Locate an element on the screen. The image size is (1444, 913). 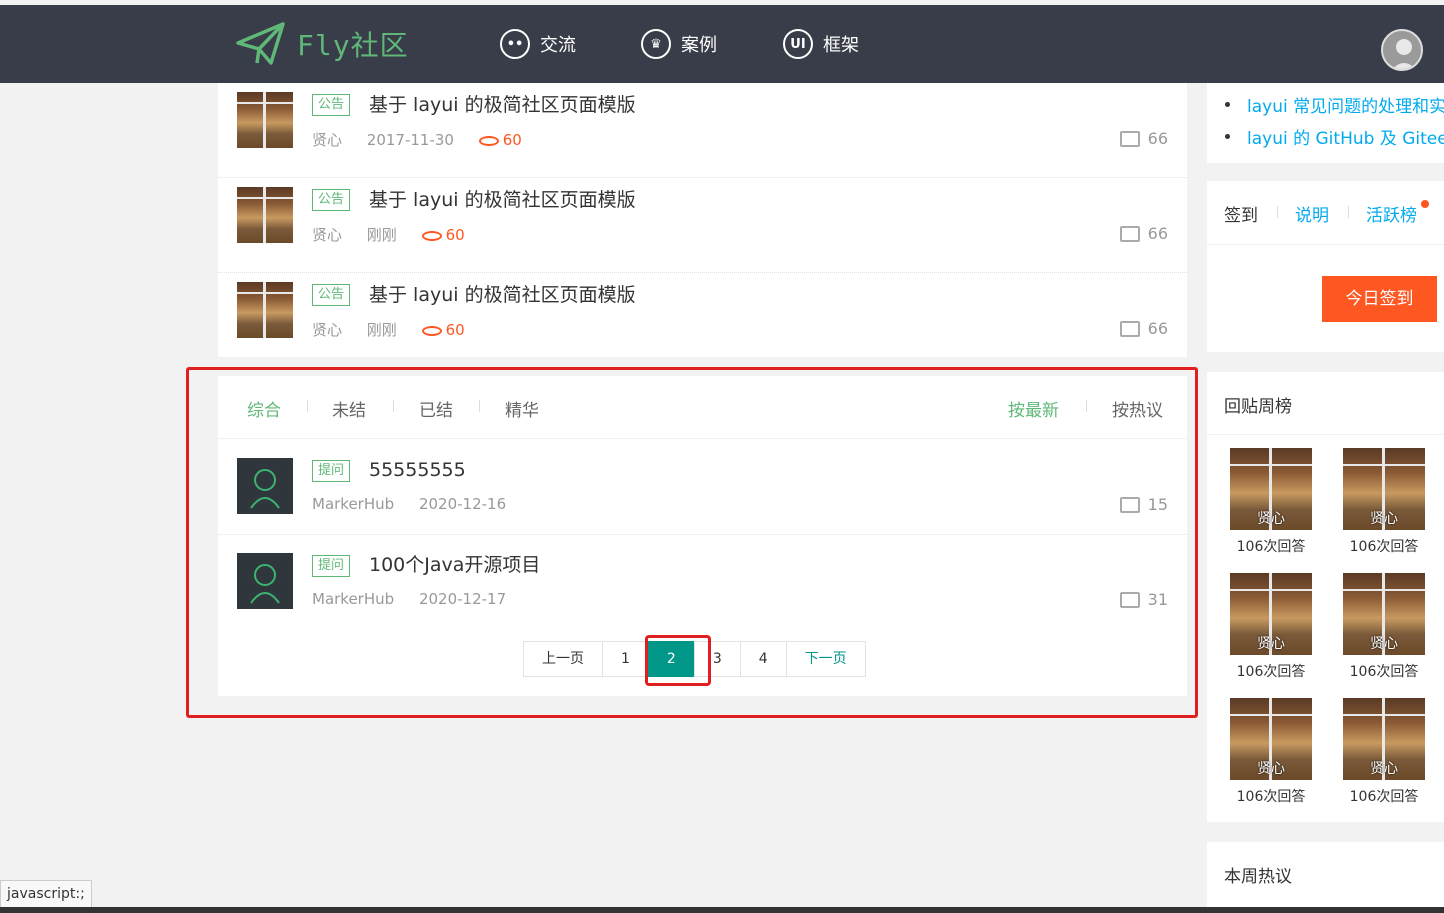
browser-status-bar: javascript:; is located at coordinates (46, 894).